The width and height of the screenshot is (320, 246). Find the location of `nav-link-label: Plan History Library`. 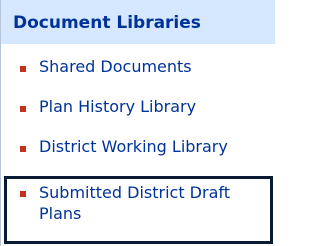

nav-link-label: Plan History Library is located at coordinates (117, 106).